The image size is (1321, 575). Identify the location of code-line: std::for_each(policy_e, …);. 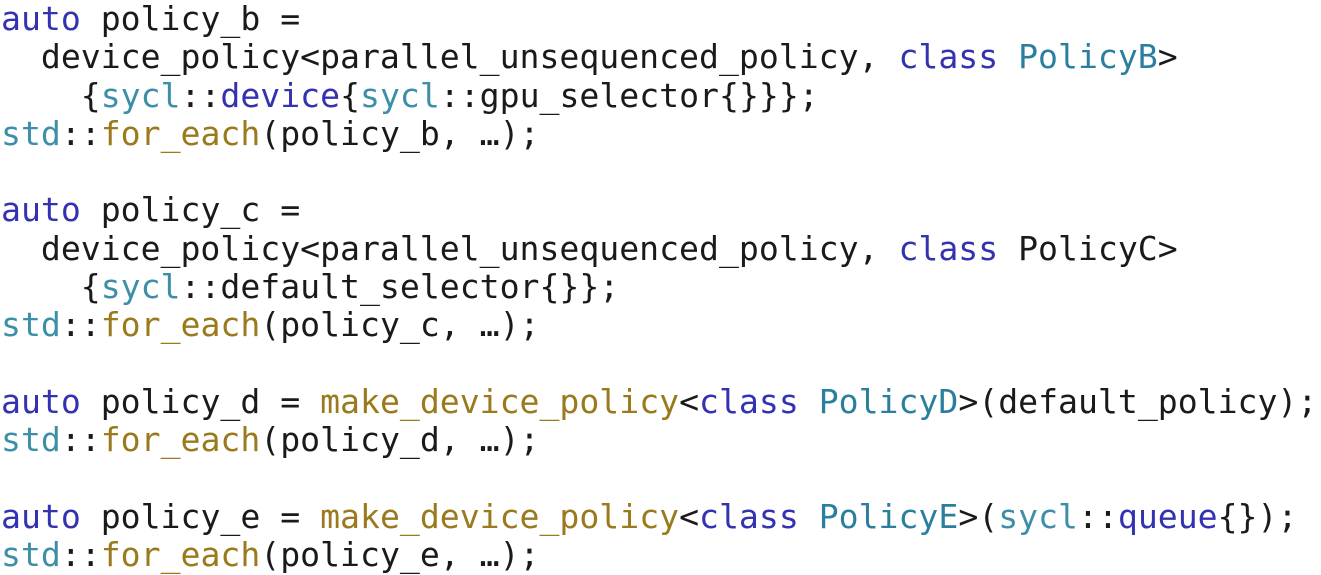
(660, 555).